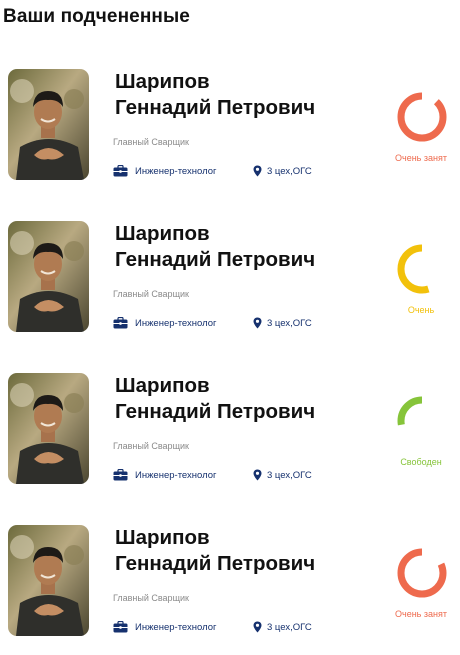  I want to click on workload-indicator: Свободен, so click(421, 435).